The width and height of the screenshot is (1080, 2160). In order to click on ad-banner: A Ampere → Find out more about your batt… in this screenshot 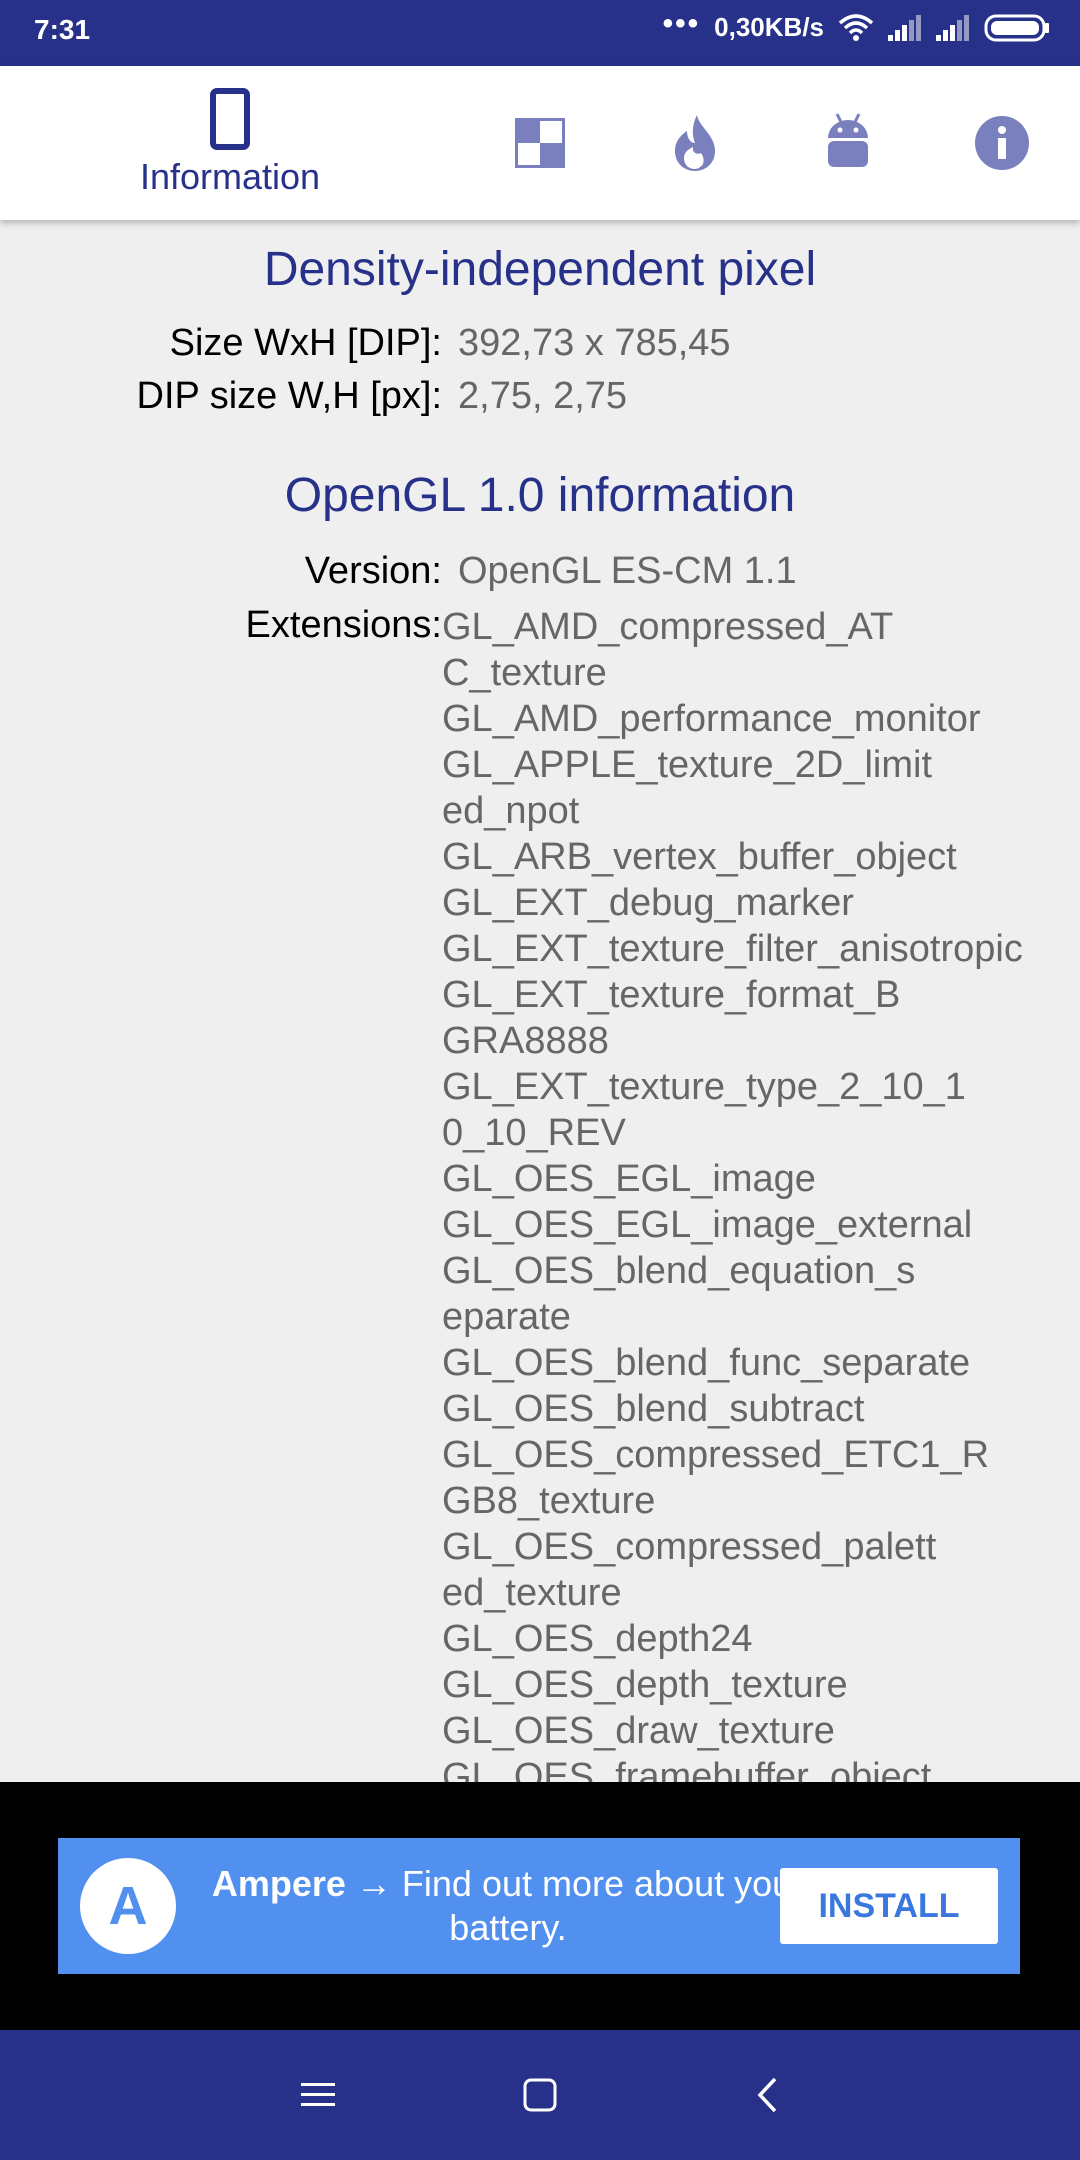, I will do `click(539, 1906)`.